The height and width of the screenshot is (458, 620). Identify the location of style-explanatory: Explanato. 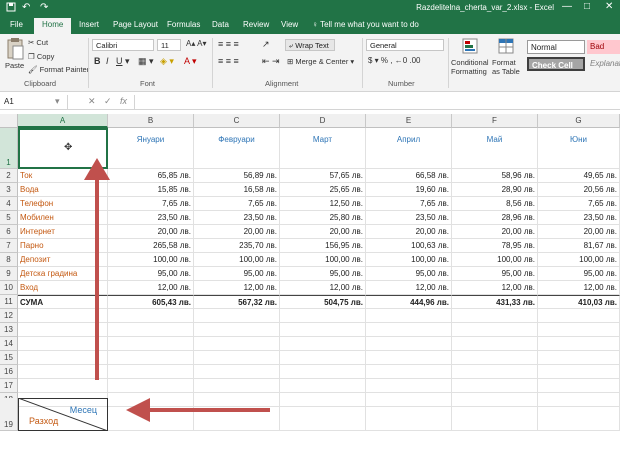
(603, 64).